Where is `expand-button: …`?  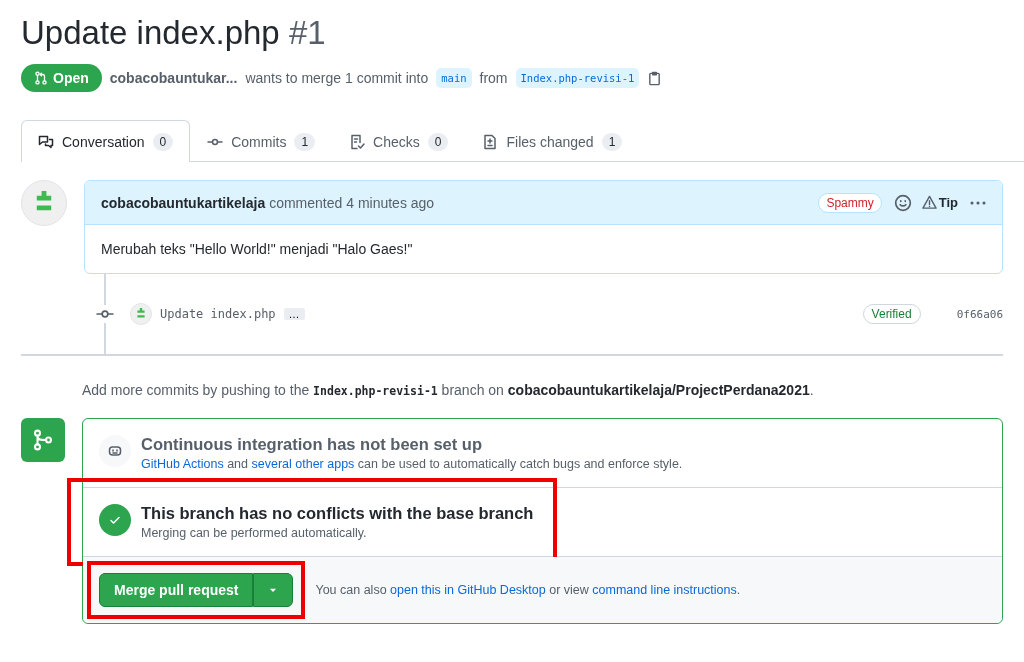 expand-button: … is located at coordinates (294, 314).